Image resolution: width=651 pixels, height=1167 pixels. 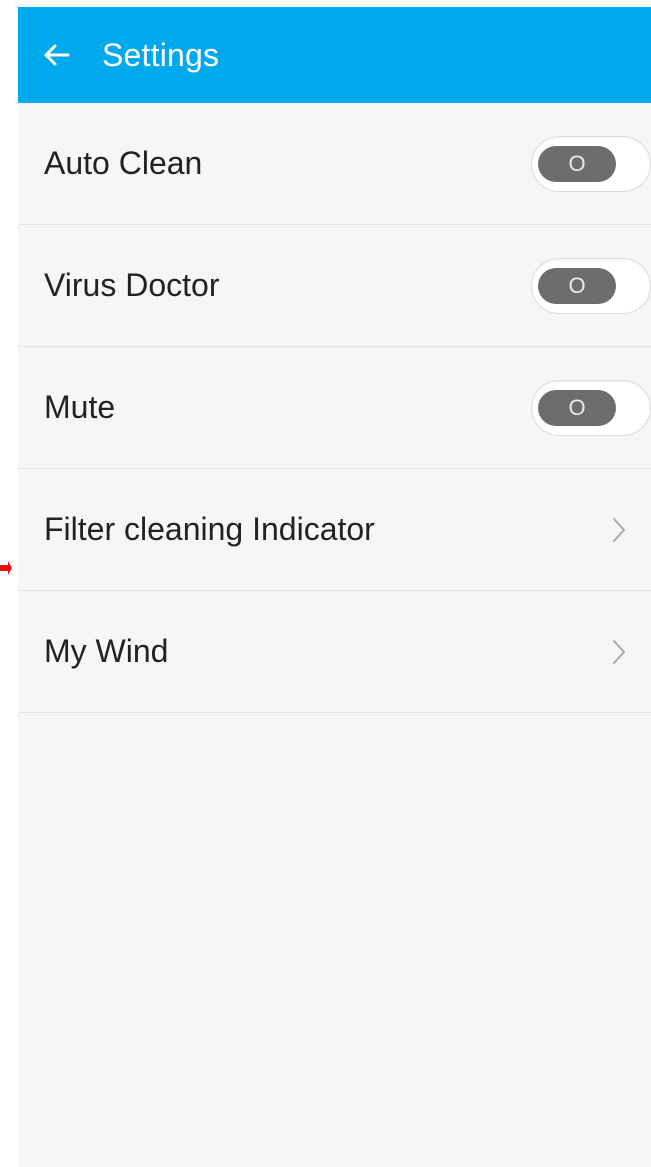 What do you see at coordinates (334, 652) in the screenshot?
I see `setting-row-my-wind: My Wind` at bounding box center [334, 652].